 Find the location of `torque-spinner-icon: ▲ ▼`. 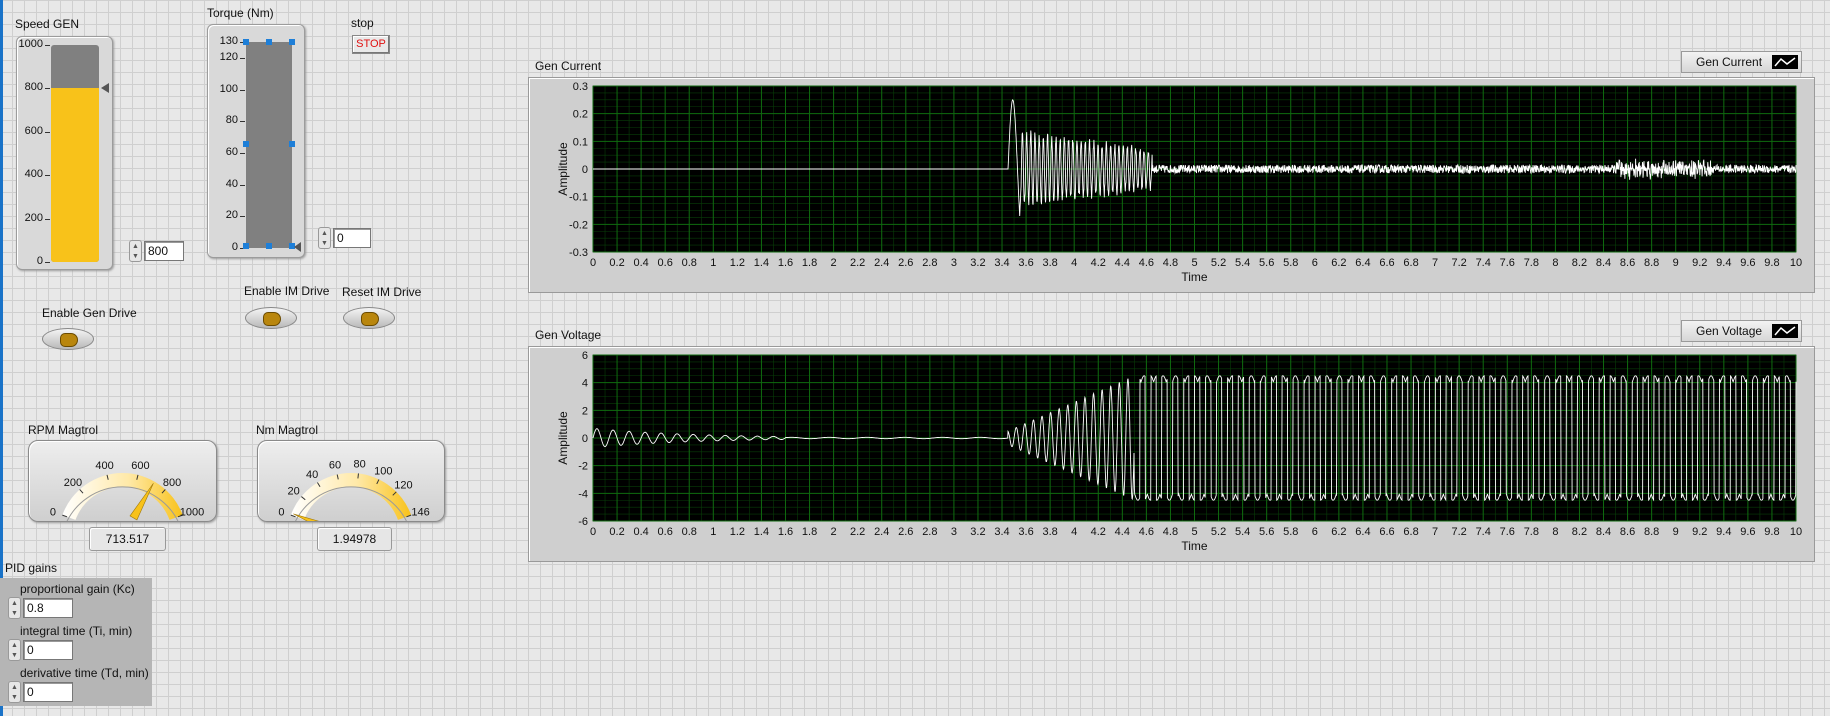

torque-spinner-icon: ▲ ▼ is located at coordinates (324, 238).